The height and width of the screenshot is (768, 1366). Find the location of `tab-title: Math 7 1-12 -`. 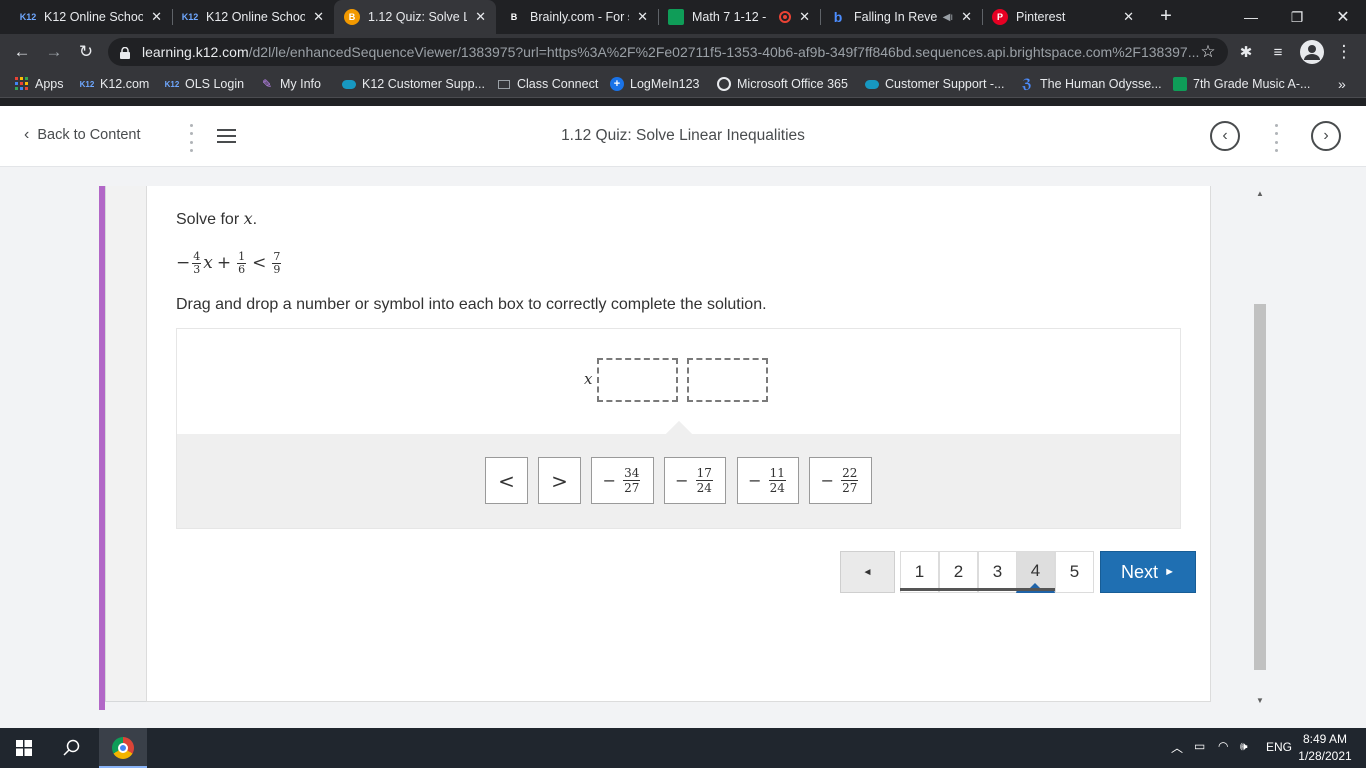

tab-title: Math 7 1-12 - is located at coordinates (729, 17).